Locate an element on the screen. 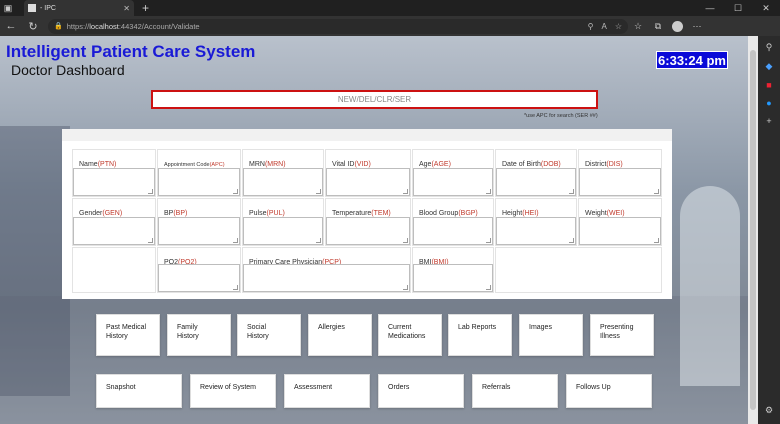 The height and width of the screenshot is (424, 780). field-po2: PO2(PO2) is located at coordinates (199, 270).